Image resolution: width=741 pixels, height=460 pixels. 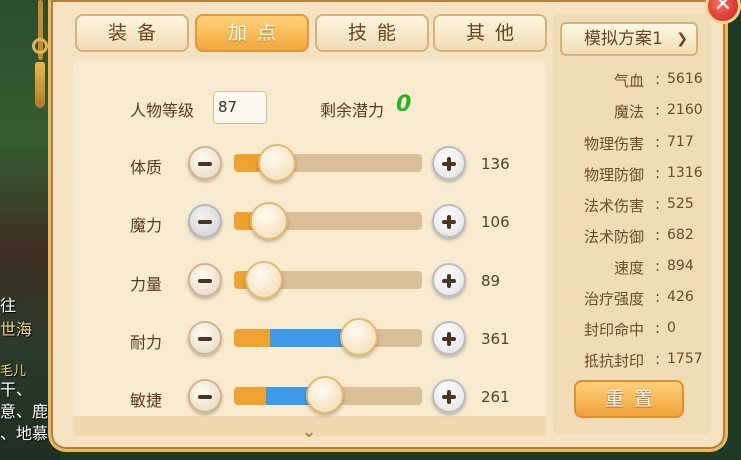 I want to click on attr-label-agility: 敏捷, so click(x=146, y=400).